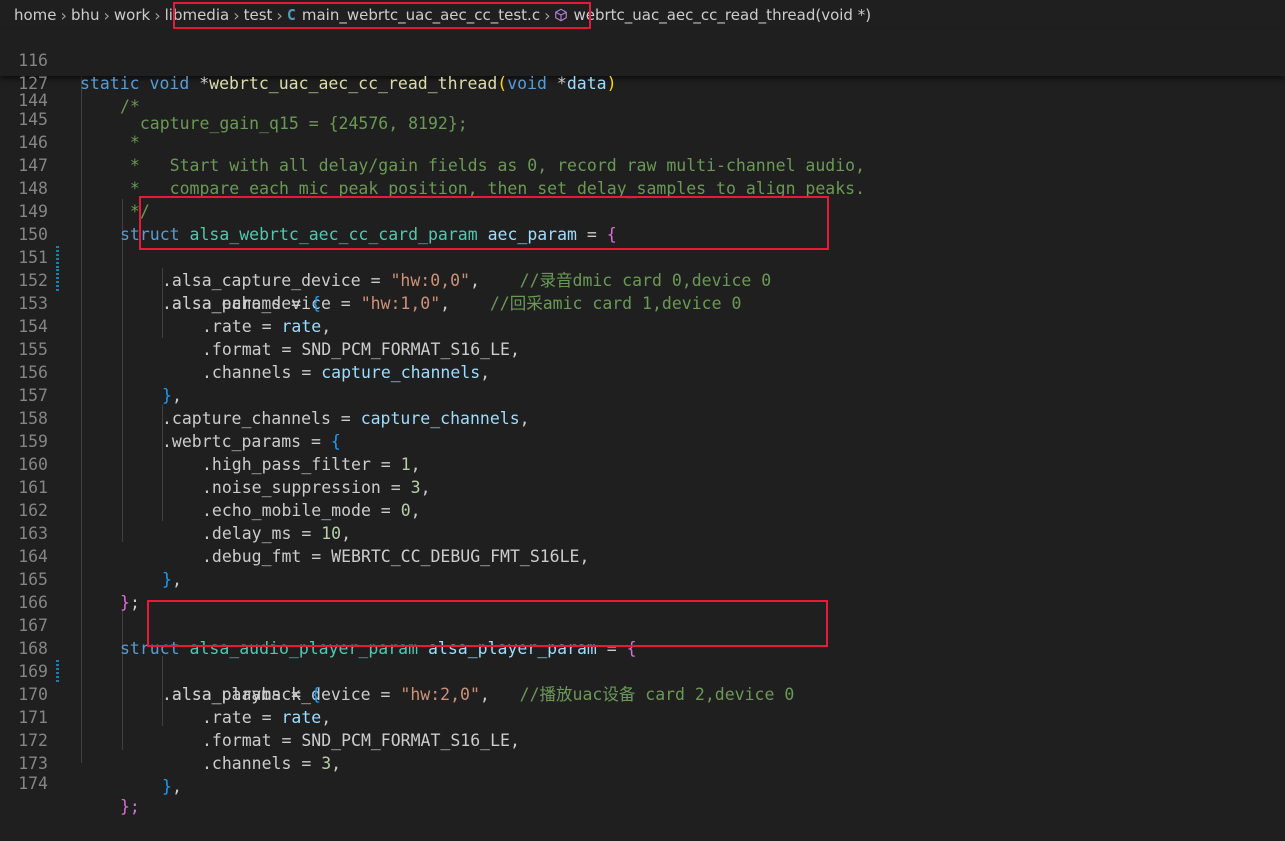  What do you see at coordinates (642, 302) in the screenshot?
I see `code-line-153: 153 .rate = rate,` at bounding box center [642, 302].